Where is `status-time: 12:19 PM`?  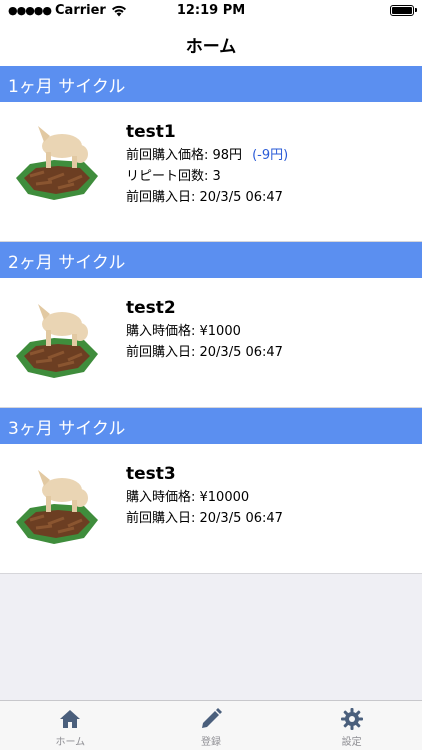 status-time: 12:19 PM is located at coordinates (211, 10).